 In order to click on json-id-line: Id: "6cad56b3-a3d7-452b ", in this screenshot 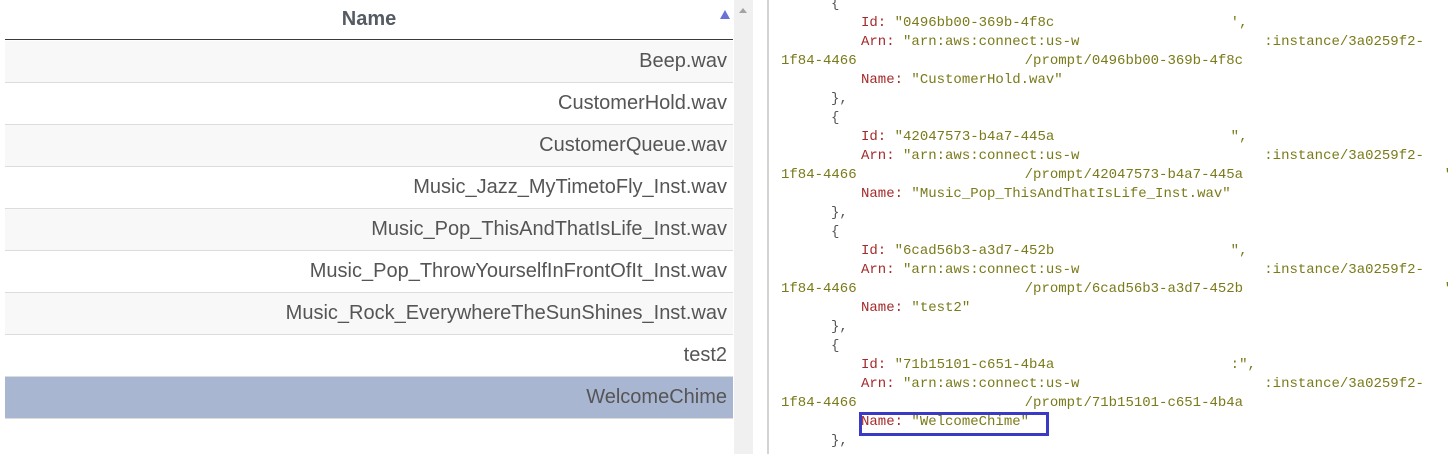, I will do `click(1054, 251)`.